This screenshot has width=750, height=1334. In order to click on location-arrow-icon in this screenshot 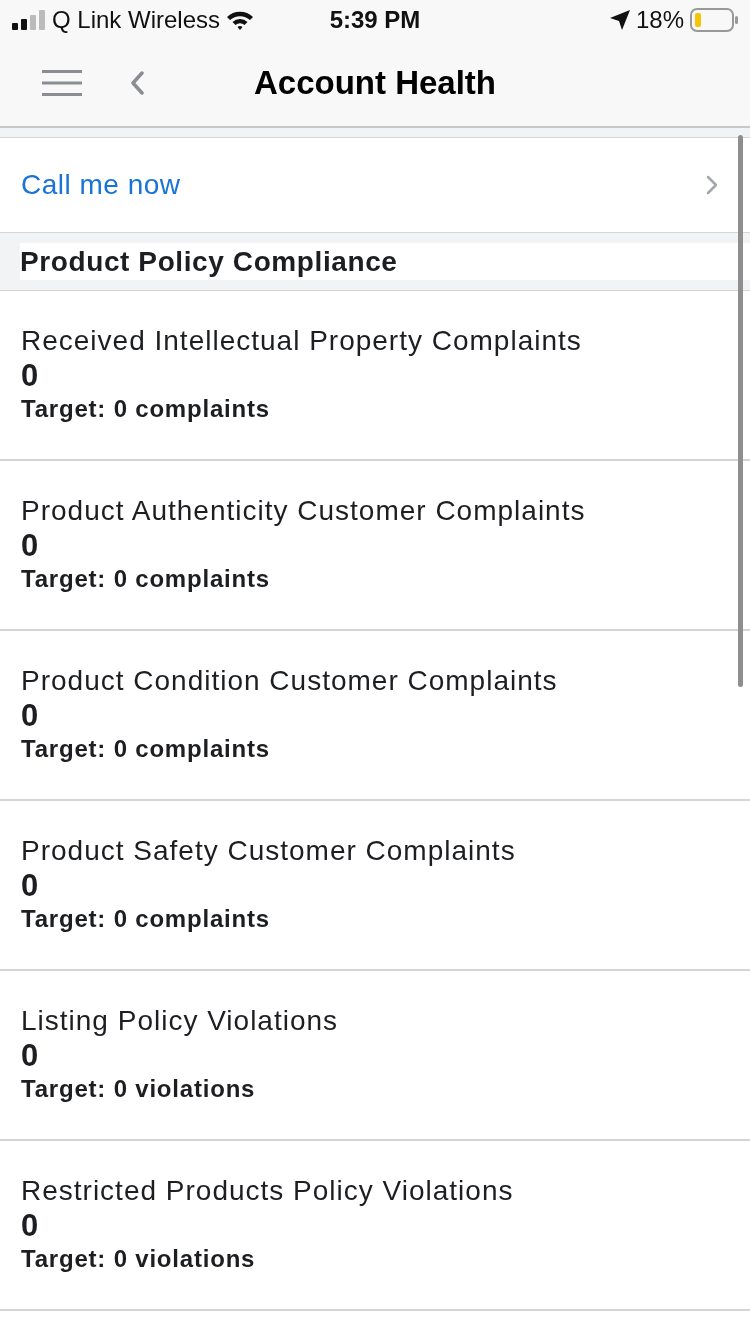, I will do `click(619, 20)`.